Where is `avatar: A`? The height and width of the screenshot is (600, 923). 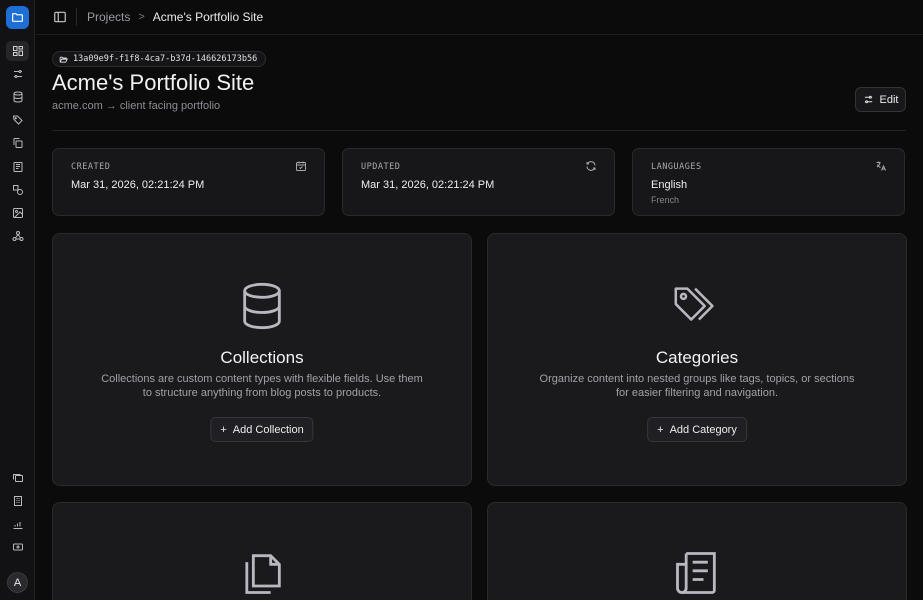
avatar: A is located at coordinates (17, 582).